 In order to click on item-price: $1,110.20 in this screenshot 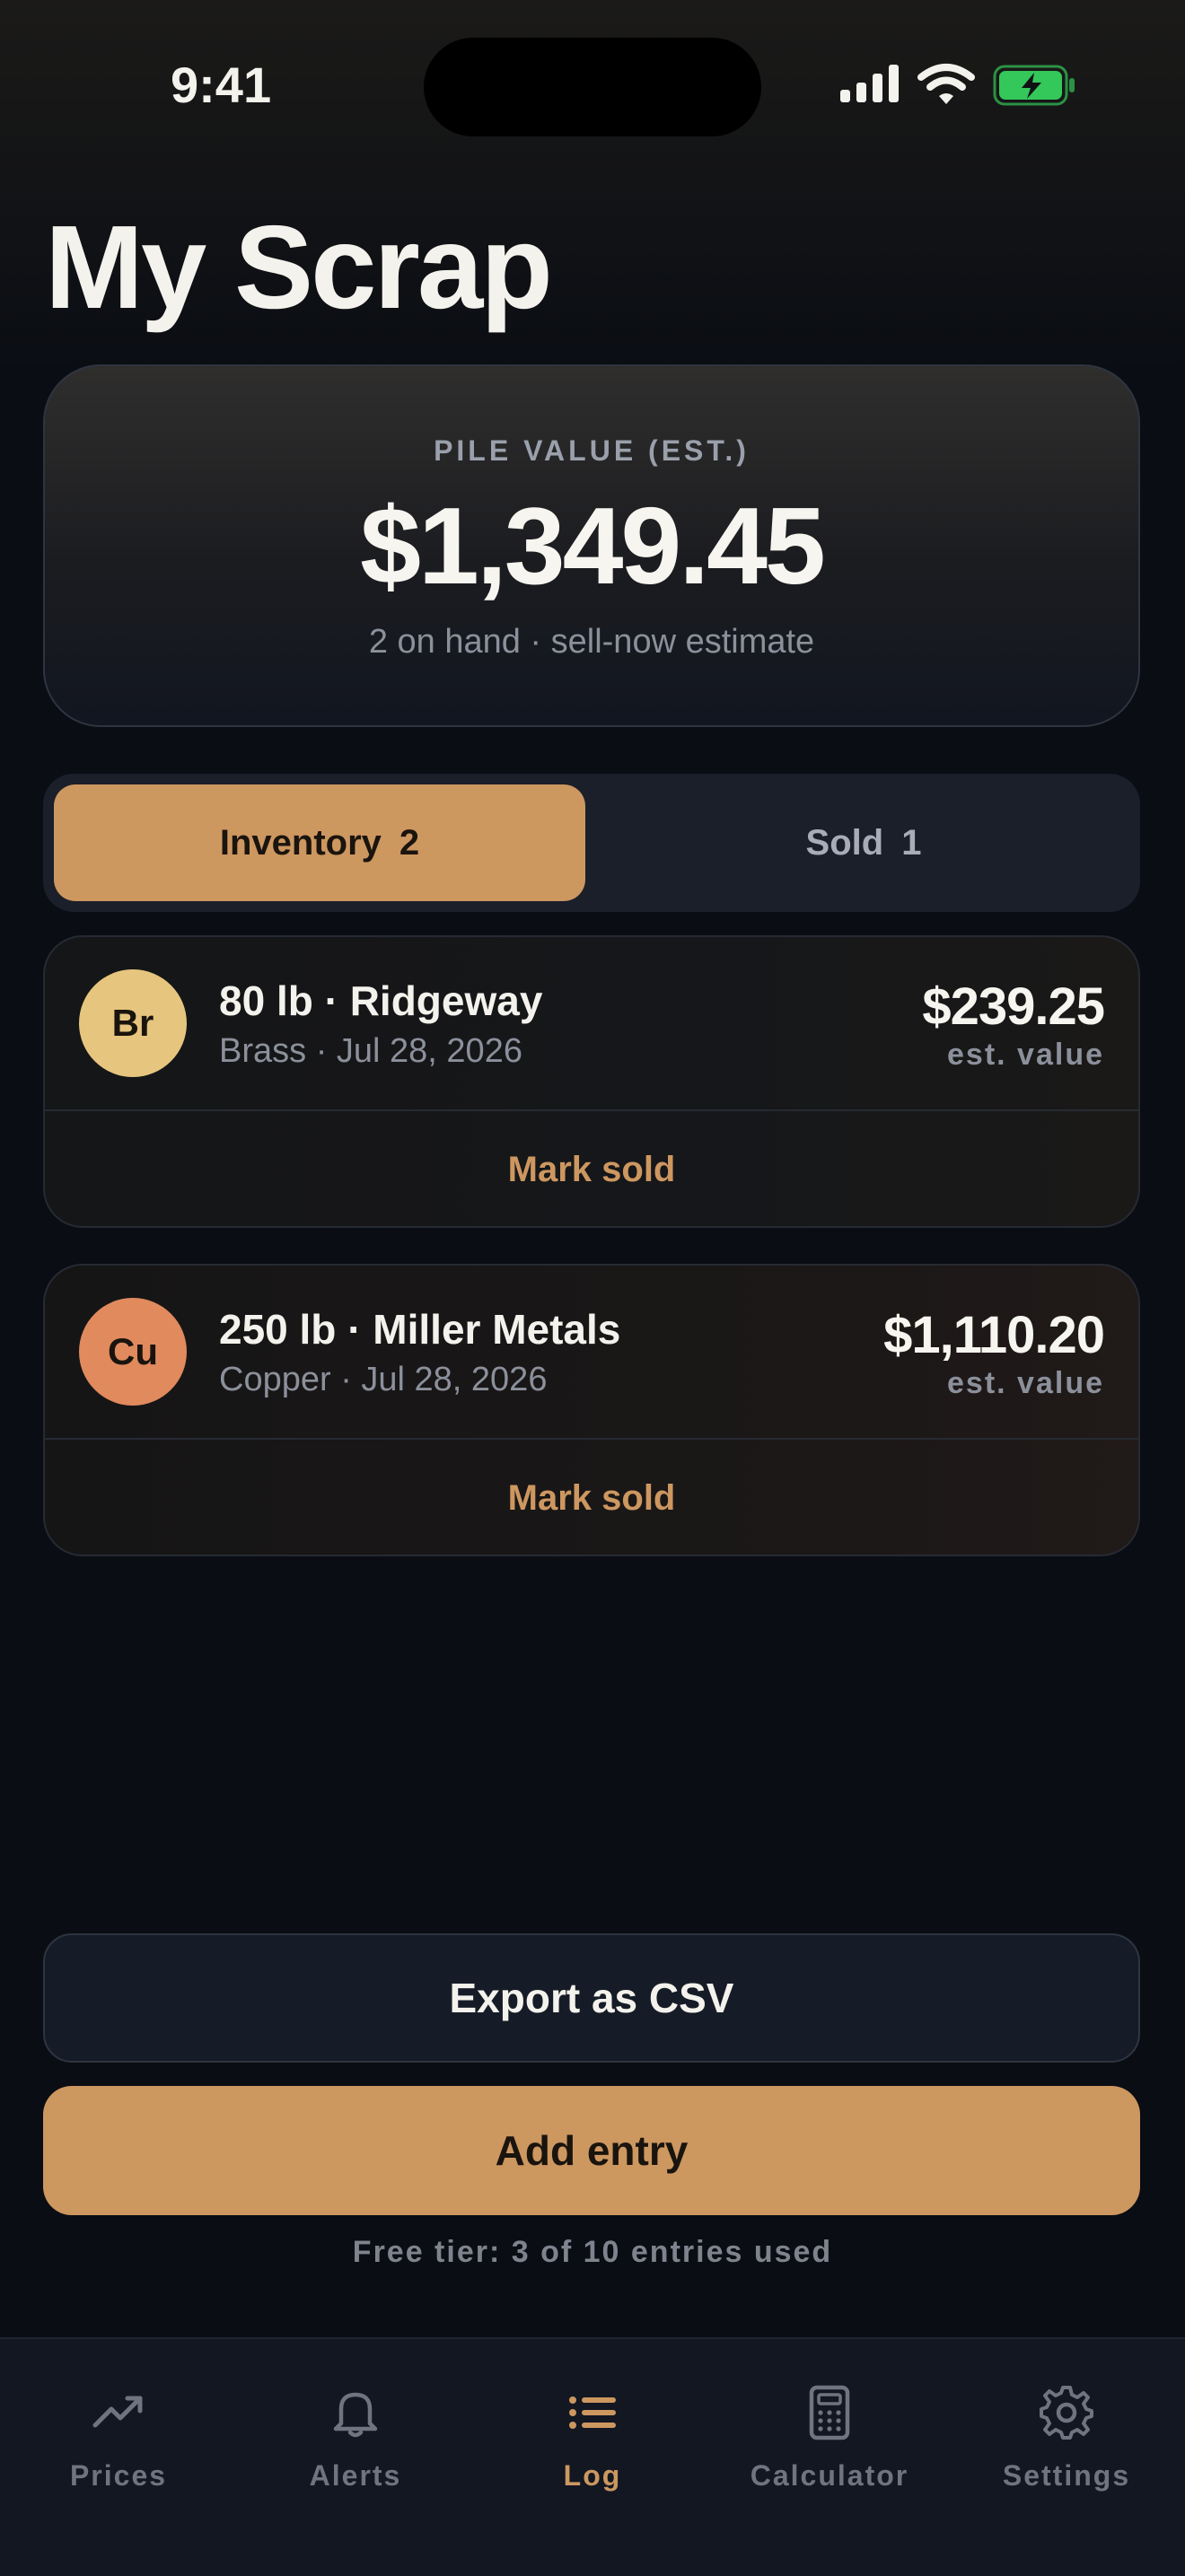, I will do `click(994, 1335)`.